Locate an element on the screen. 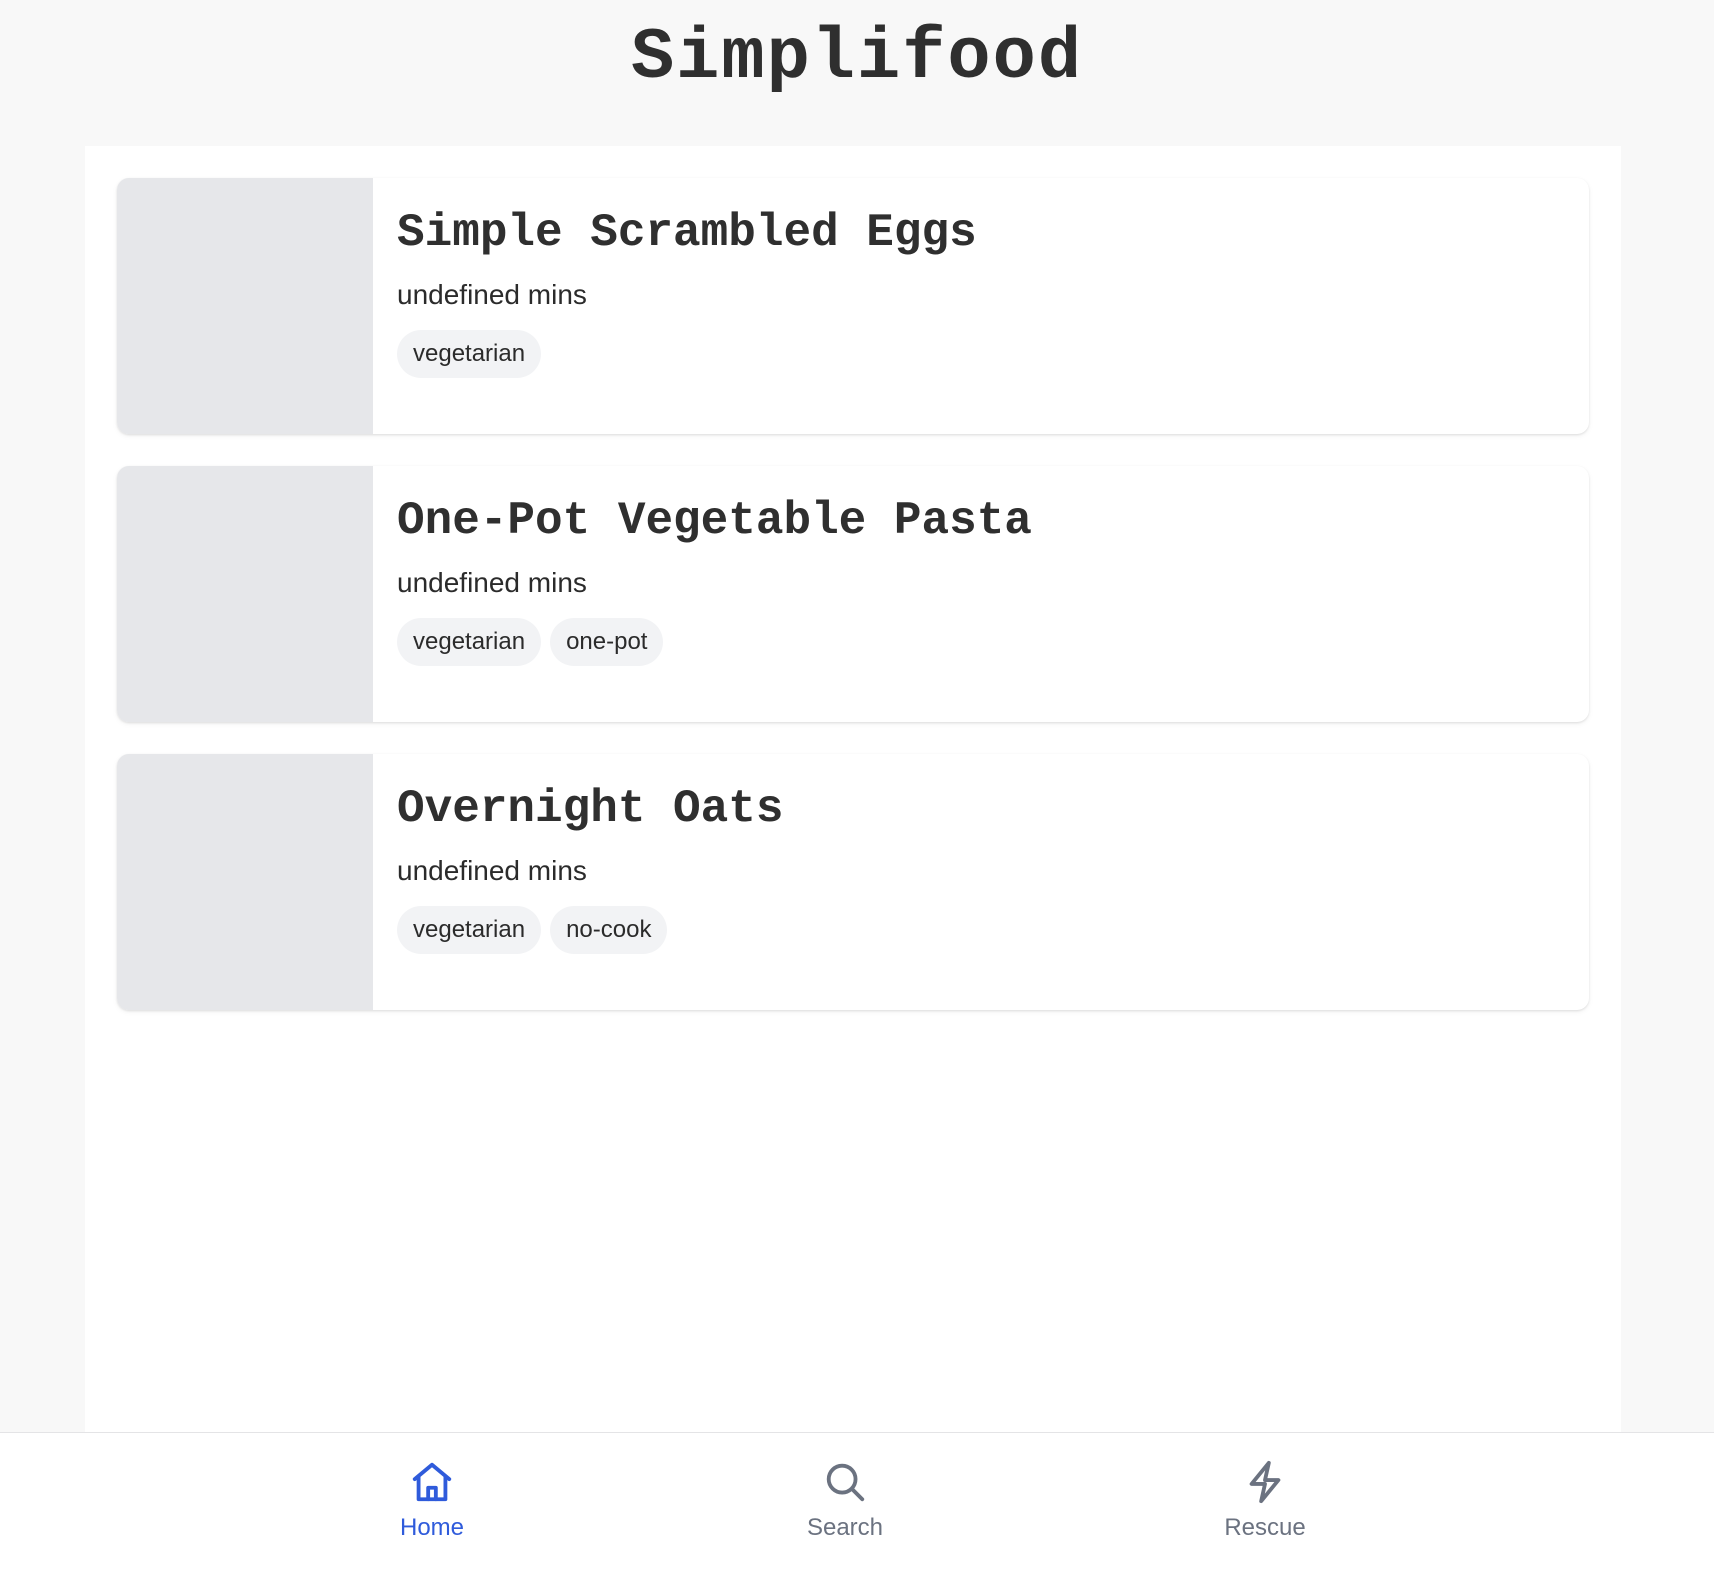  recipe-title: One-Pot Vegetable Pasta is located at coordinates (714, 521).